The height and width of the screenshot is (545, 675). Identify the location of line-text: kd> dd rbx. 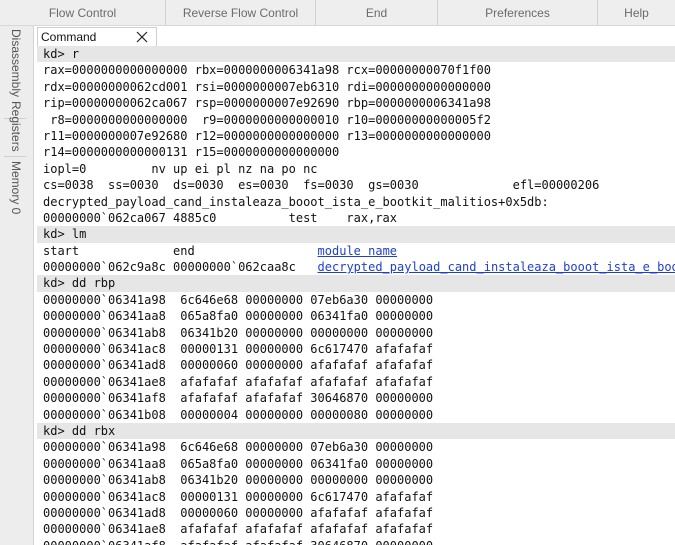
(79, 430).